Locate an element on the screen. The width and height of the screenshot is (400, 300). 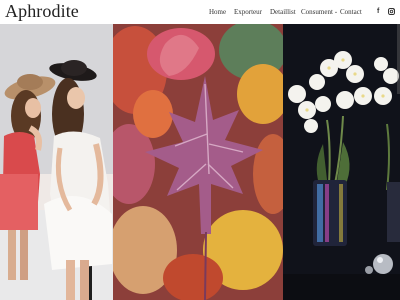
nav-item-consument: Consument⌄ is located at coordinates (319, 13).